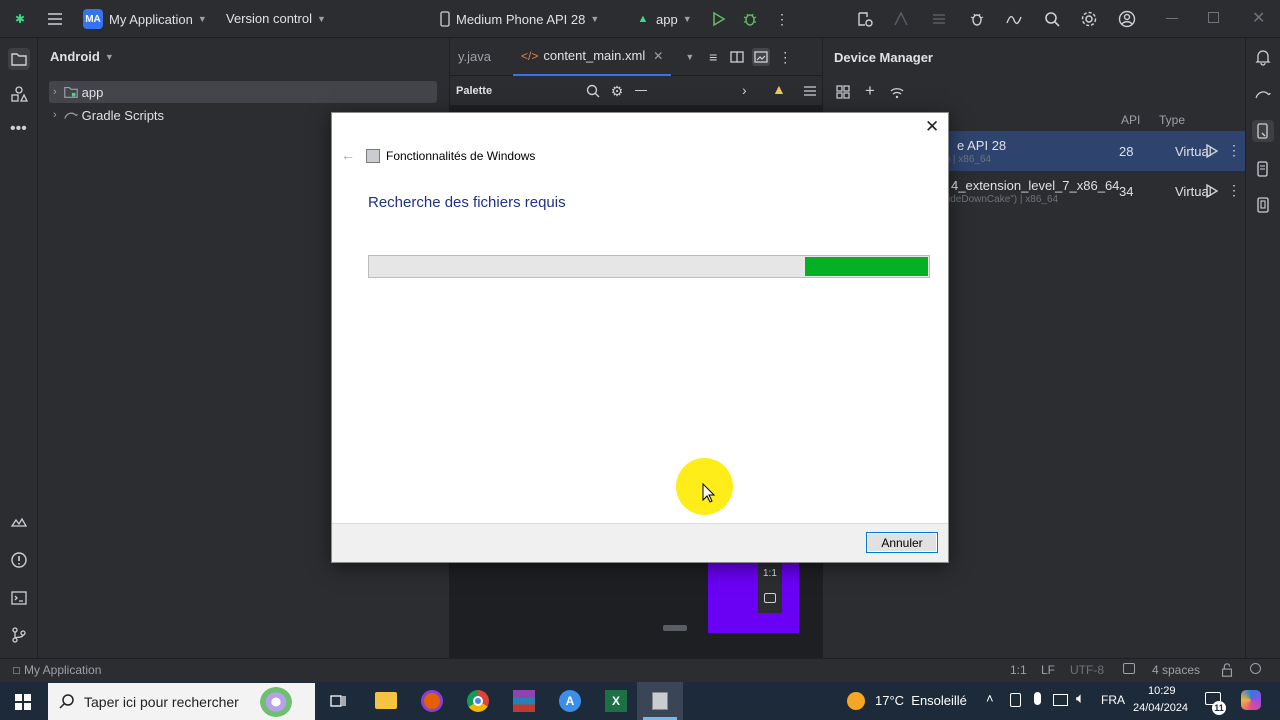 The height and width of the screenshot is (720, 1280). Describe the element at coordinates (660, 701) in the screenshot. I see `windows-features-taskbar-item` at that location.